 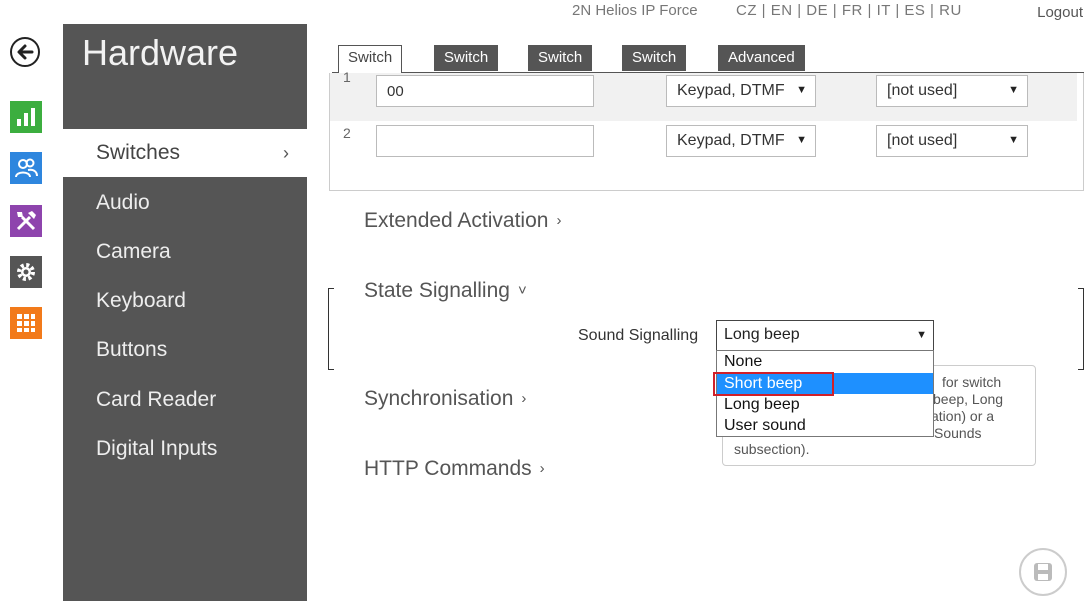 What do you see at coordinates (485, 91) in the screenshot?
I see `code-input: 00` at bounding box center [485, 91].